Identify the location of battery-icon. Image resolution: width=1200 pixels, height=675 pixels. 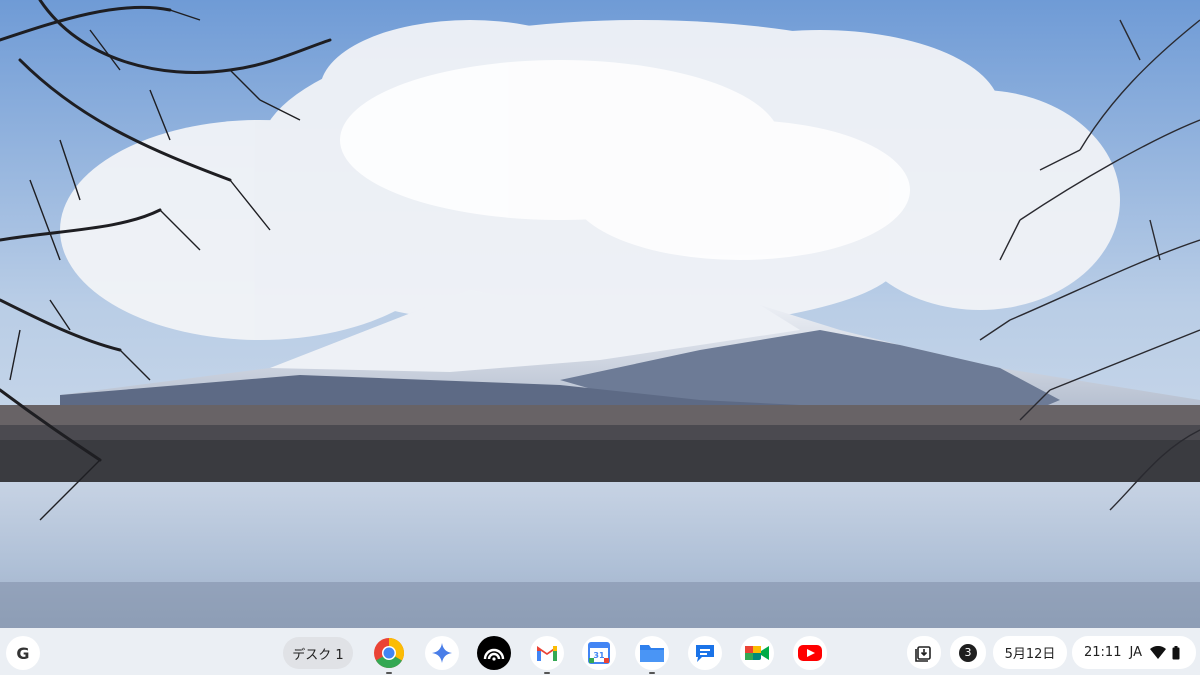
(1176, 652).